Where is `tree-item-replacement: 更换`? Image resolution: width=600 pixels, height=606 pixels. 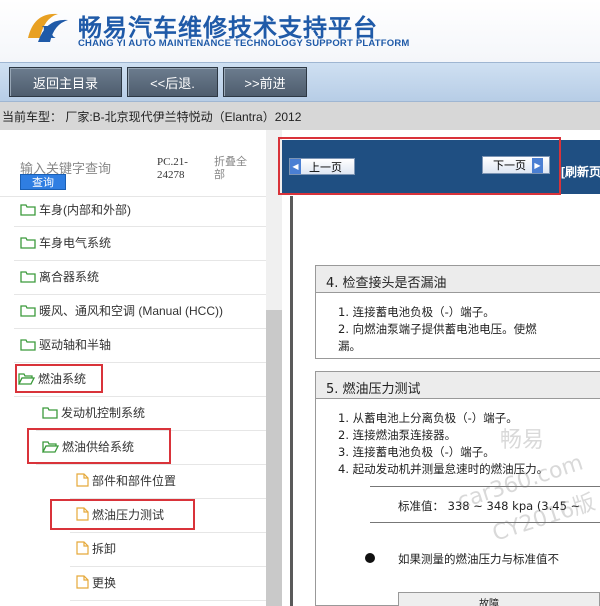 tree-item-replacement: 更换 is located at coordinates (96, 582).